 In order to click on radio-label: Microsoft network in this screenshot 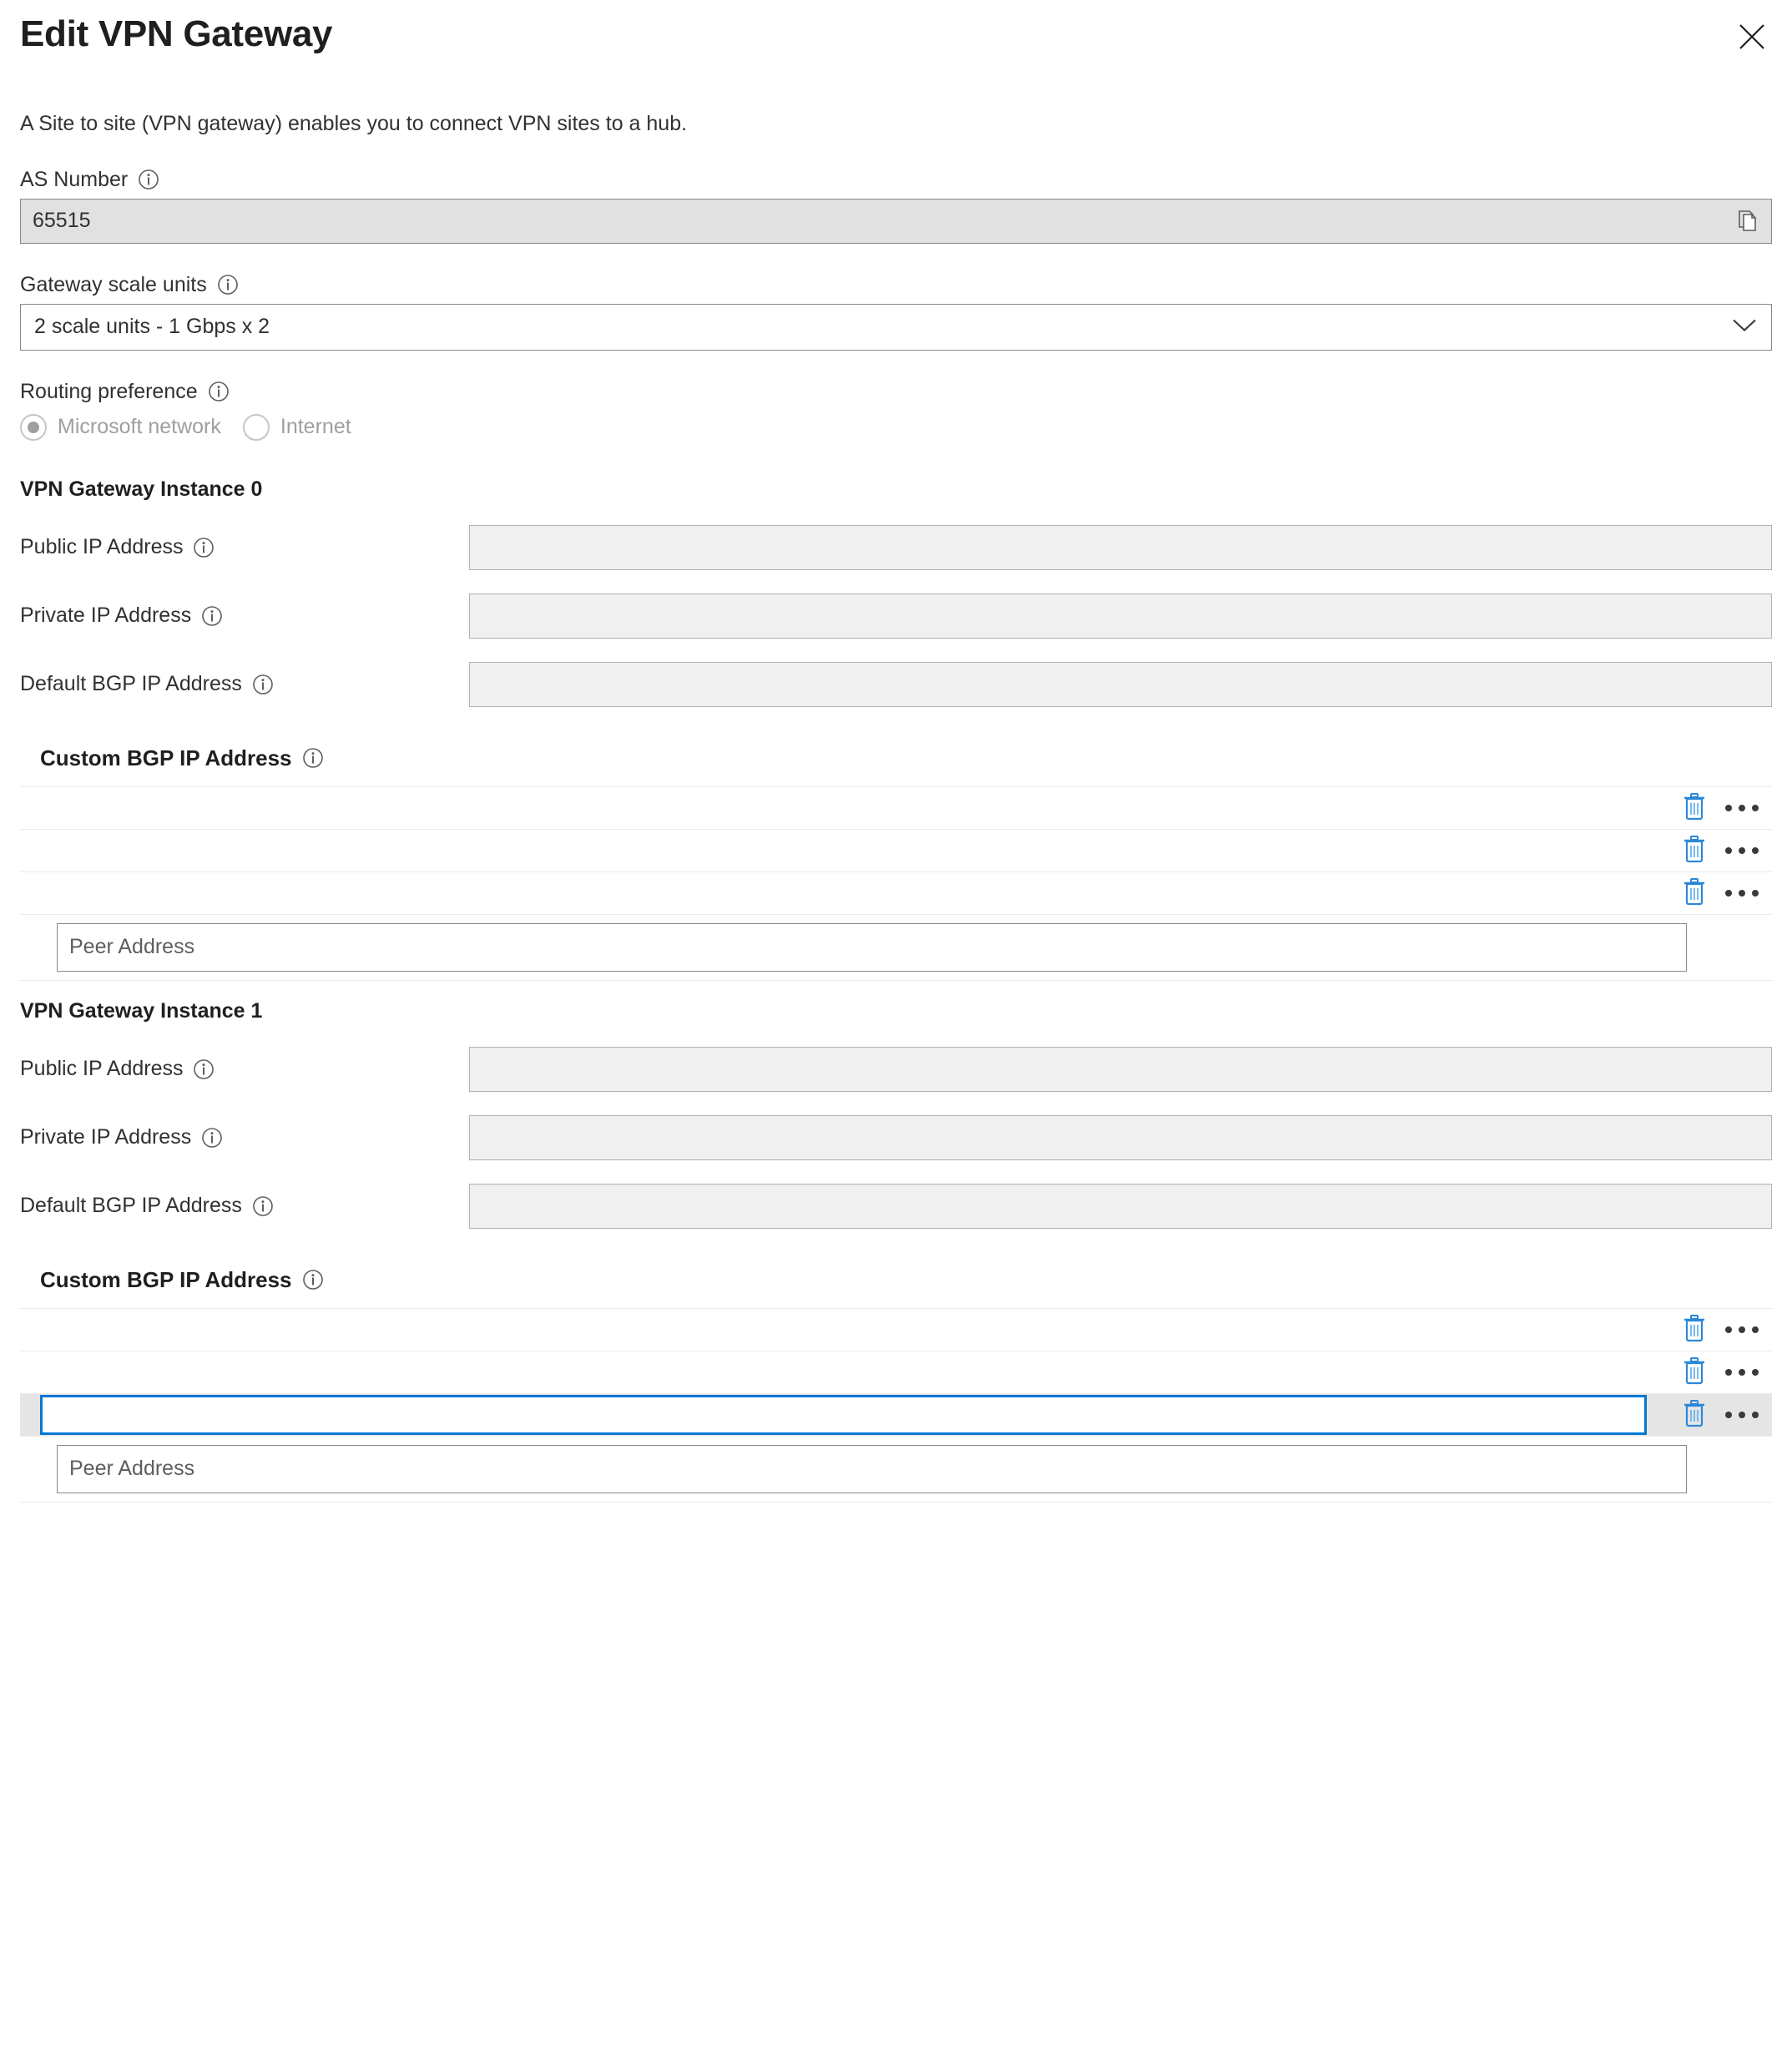, I will do `click(139, 427)`.